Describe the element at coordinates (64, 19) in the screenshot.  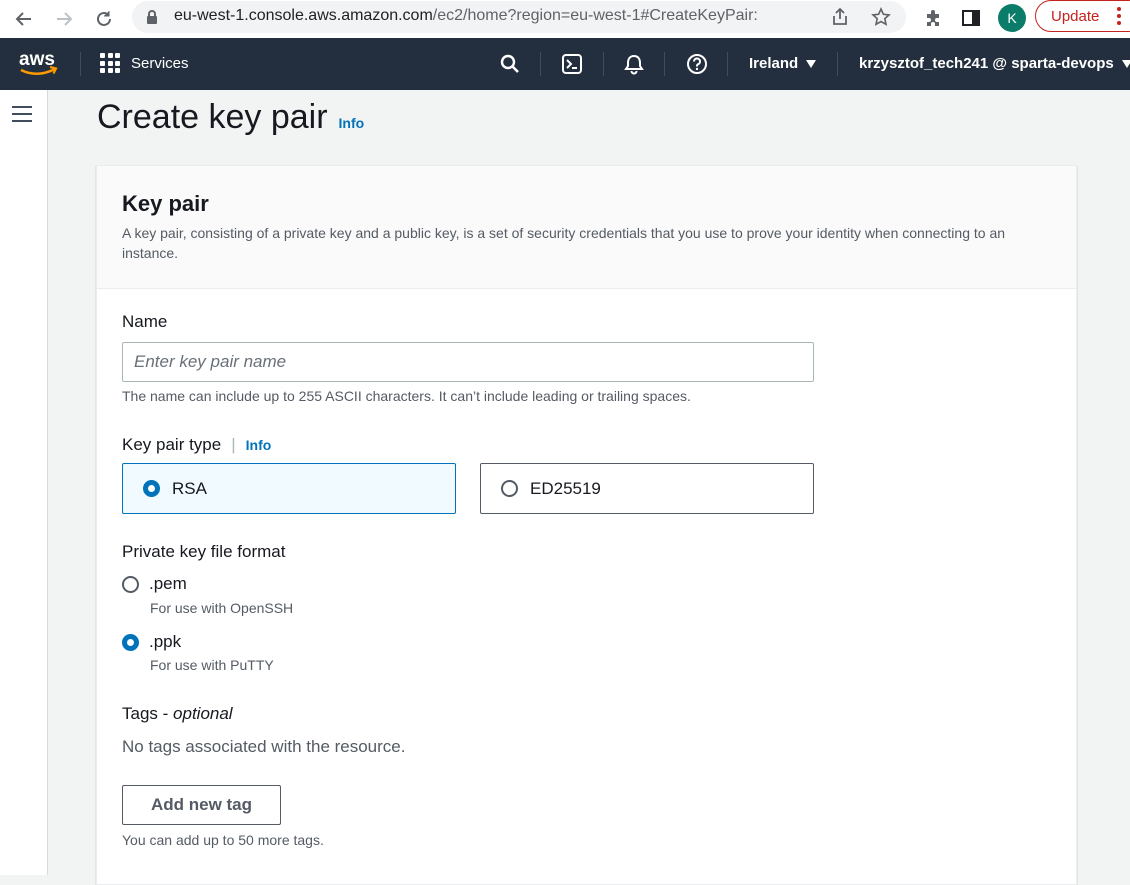
I see `forward-arrow-icon` at that location.